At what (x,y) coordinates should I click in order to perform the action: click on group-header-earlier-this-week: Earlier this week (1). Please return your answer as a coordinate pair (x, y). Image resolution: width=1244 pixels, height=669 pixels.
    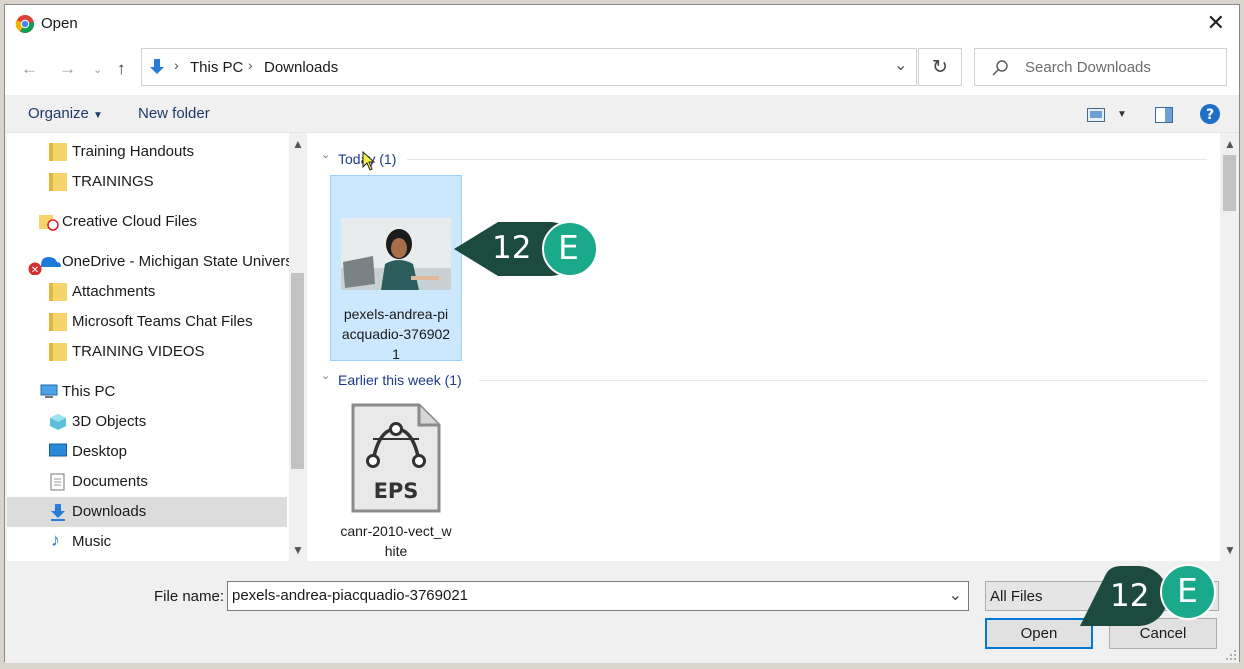
    Looking at the image, I should click on (400, 382).